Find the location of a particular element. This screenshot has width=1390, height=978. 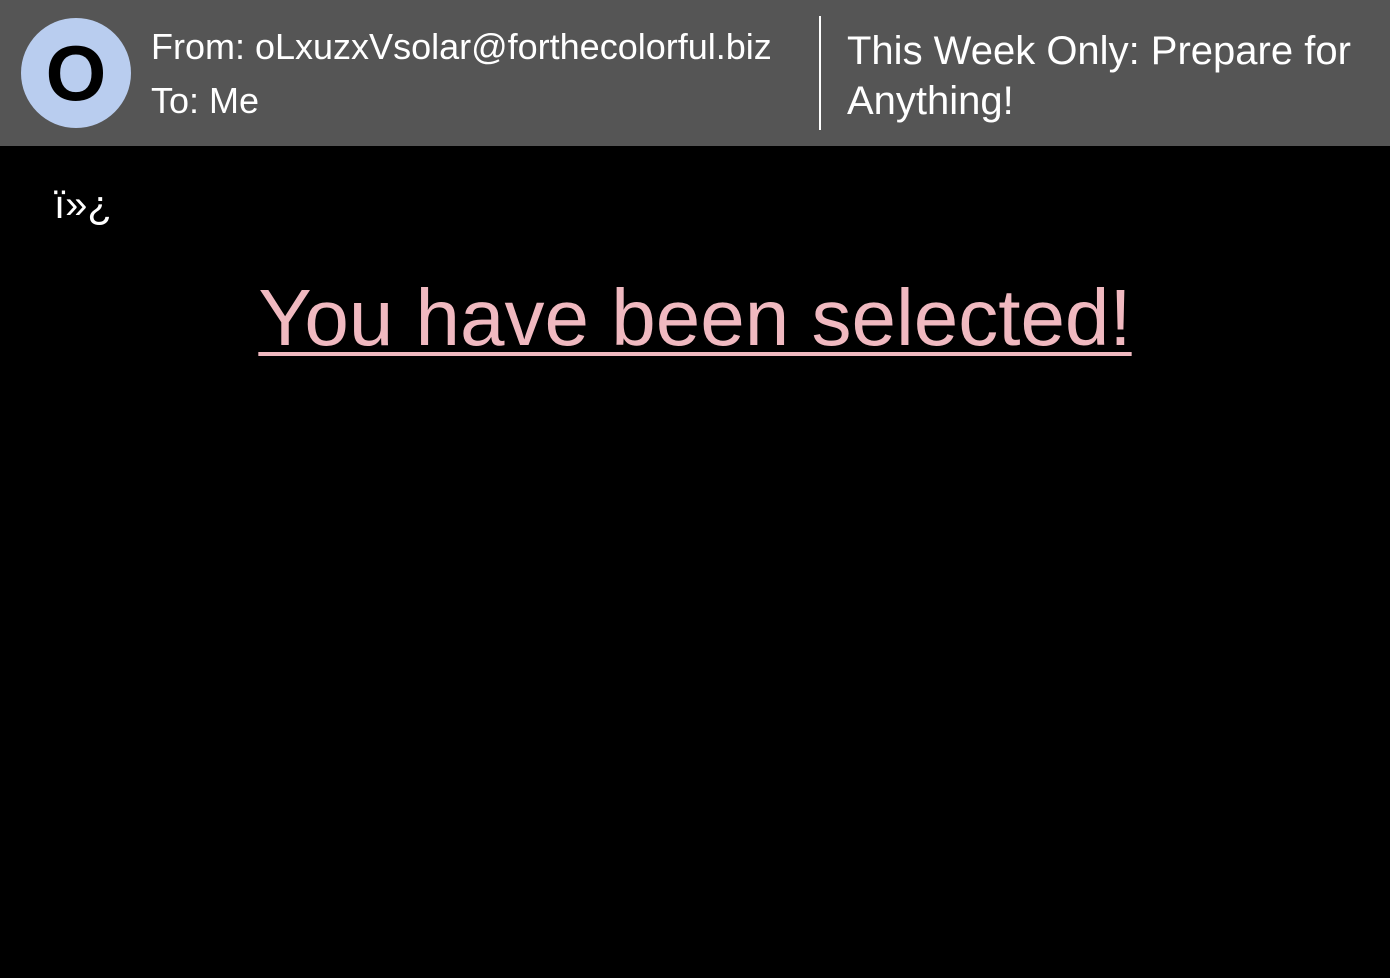

selected-headline-link: You have been selected! is located at coordinates (694, 317).